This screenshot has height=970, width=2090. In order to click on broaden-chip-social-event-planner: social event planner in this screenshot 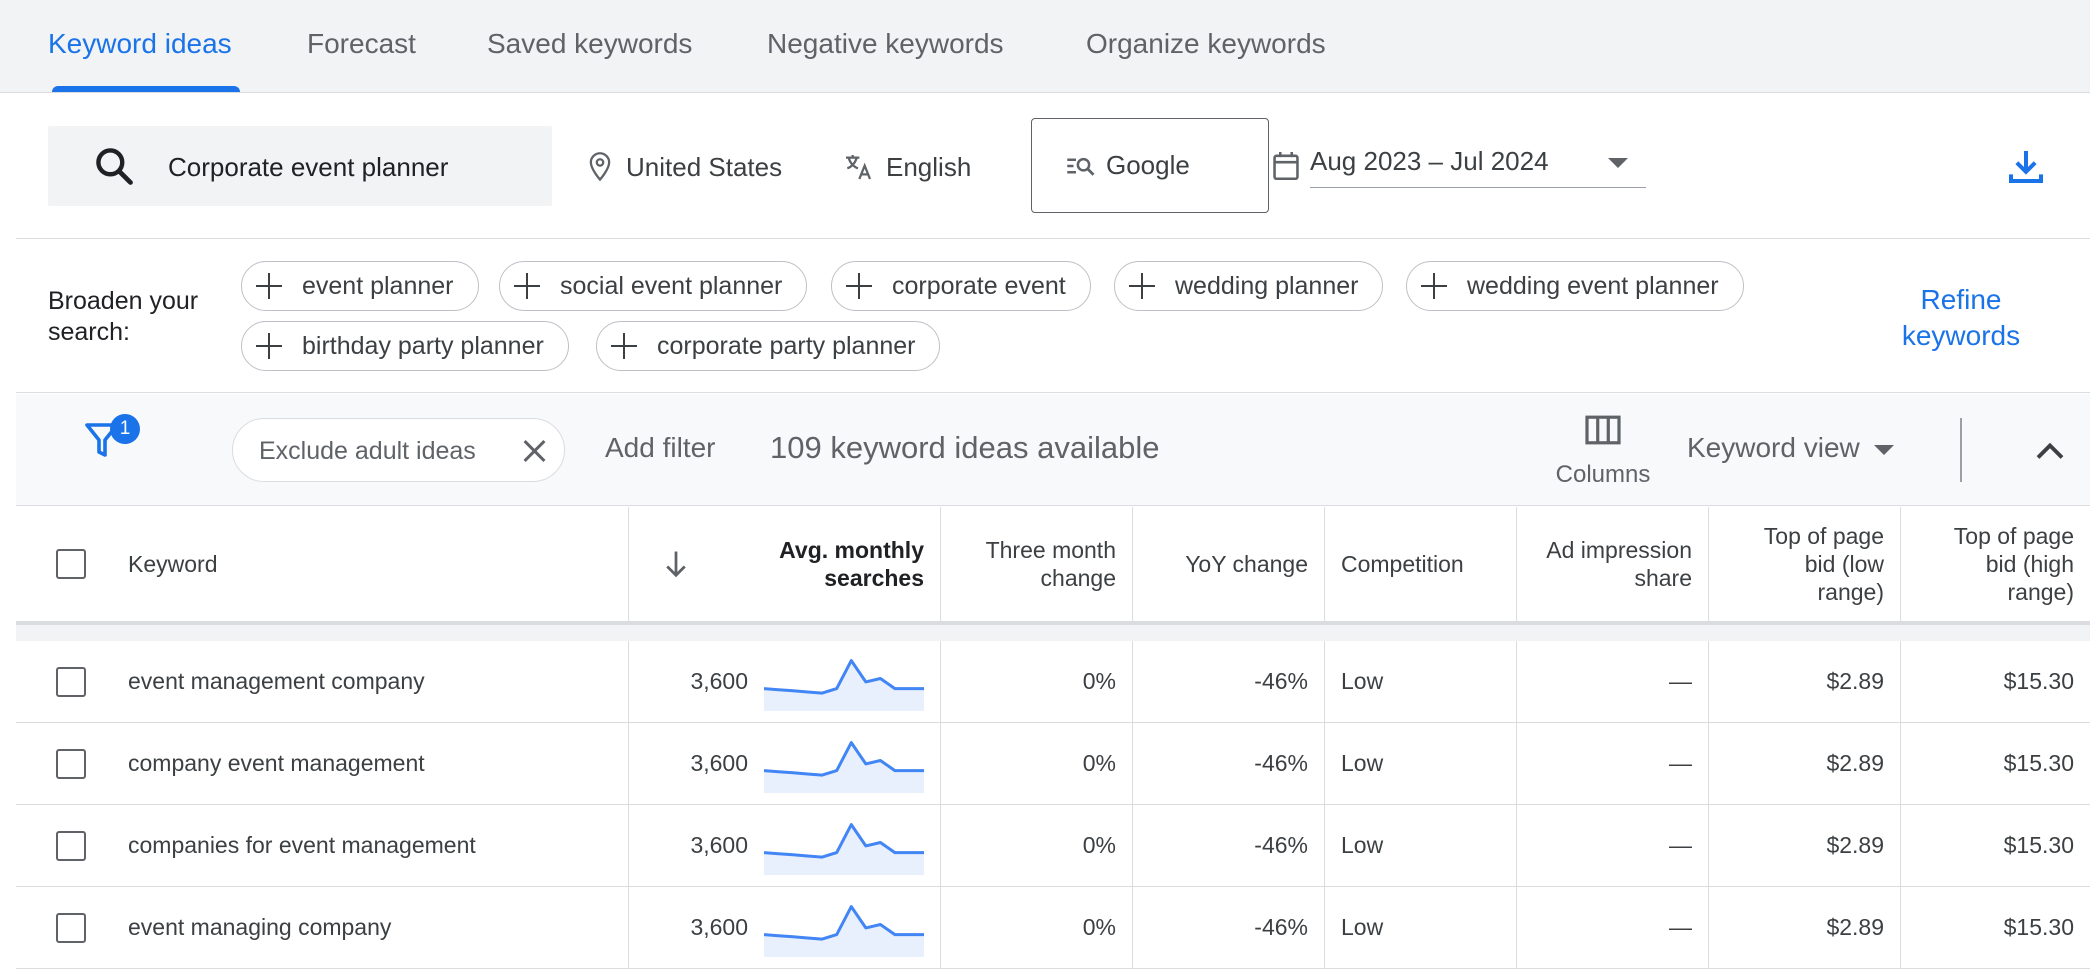, I will do `click(653, 286)`.